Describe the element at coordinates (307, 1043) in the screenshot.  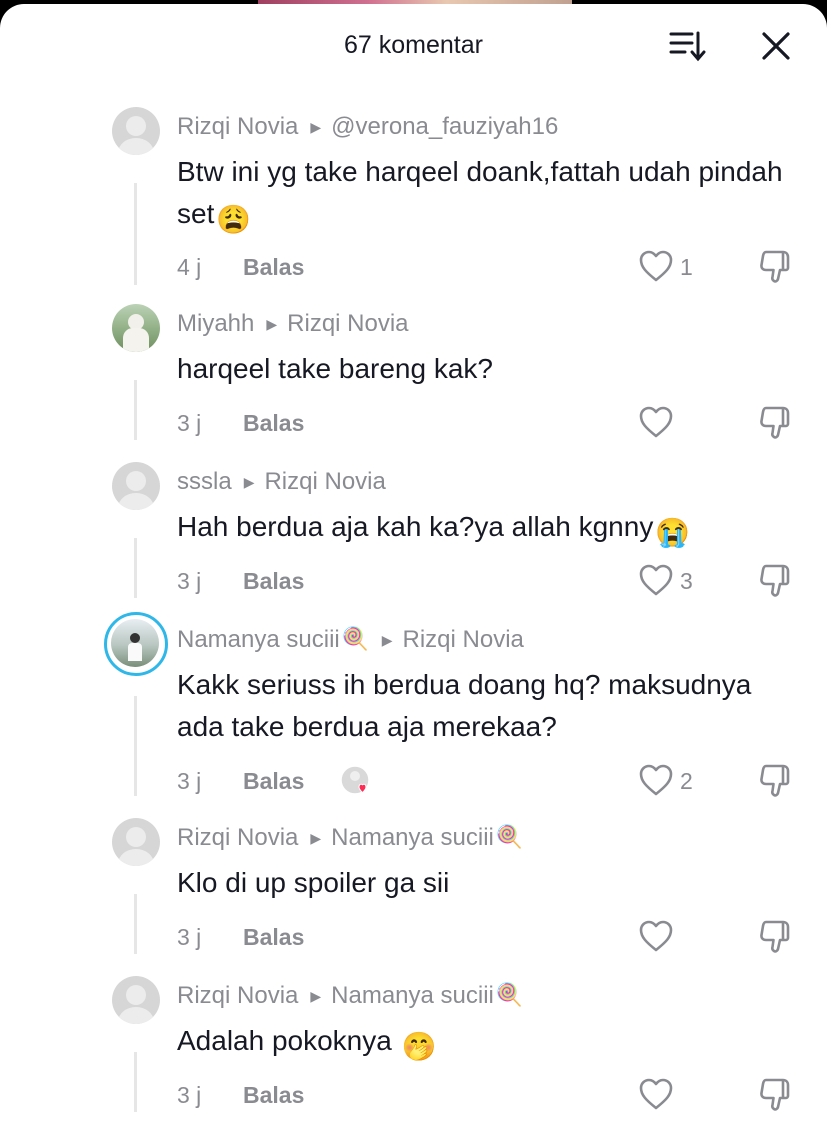
I see `comment-text: Adalah pokoknya 🤭` at that location.